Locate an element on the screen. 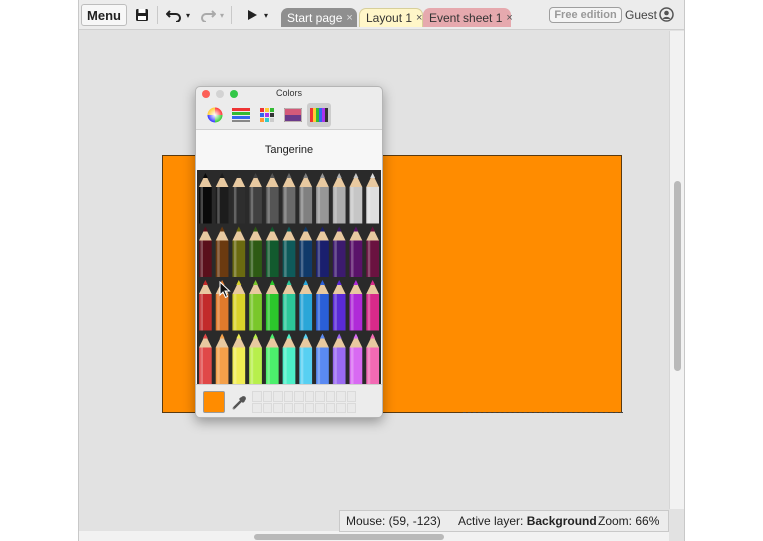 The image size is (763, 541). colors-titlebar: Colors is located at coordinates (289, 94).